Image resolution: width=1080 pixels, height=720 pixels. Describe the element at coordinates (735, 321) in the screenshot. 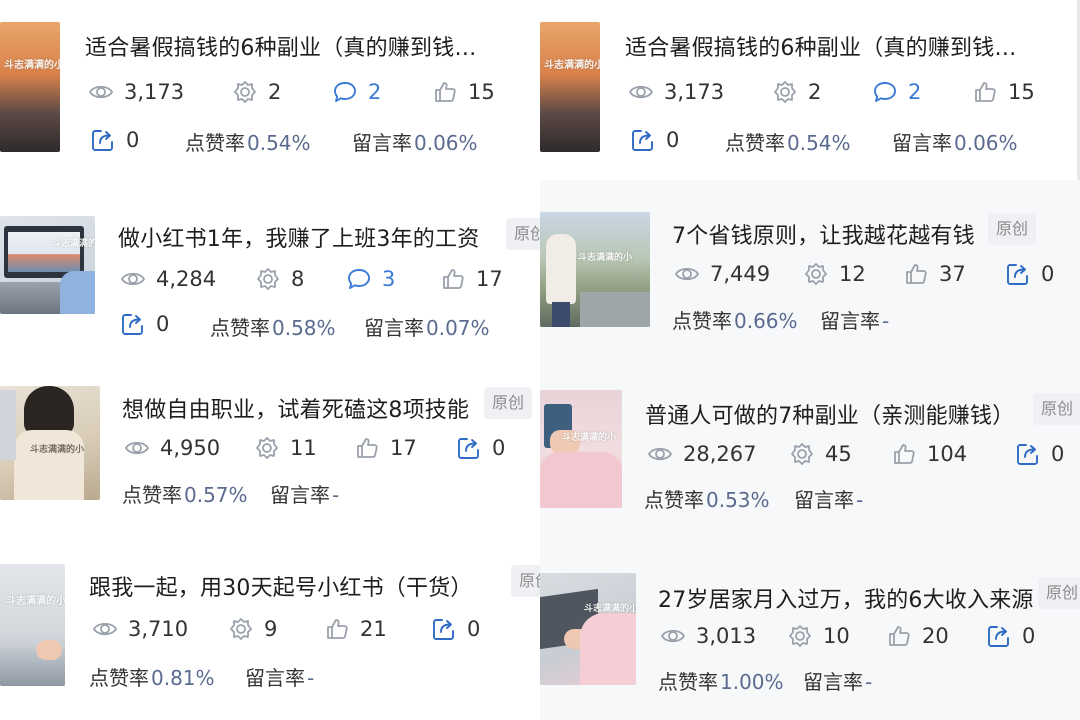

I see `like-rate: 点赞率 0.66%` at that location.